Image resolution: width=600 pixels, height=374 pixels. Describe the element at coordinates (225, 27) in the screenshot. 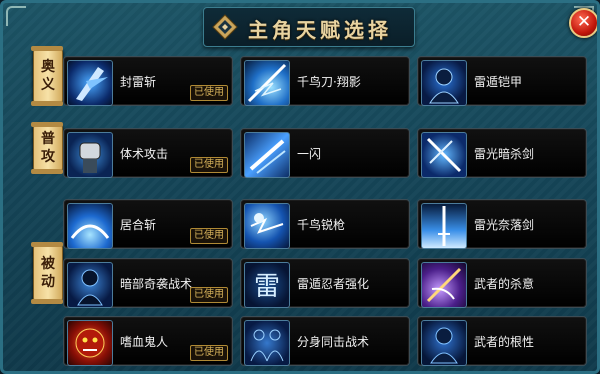

I see `diamond-emblem-icon` at that location.